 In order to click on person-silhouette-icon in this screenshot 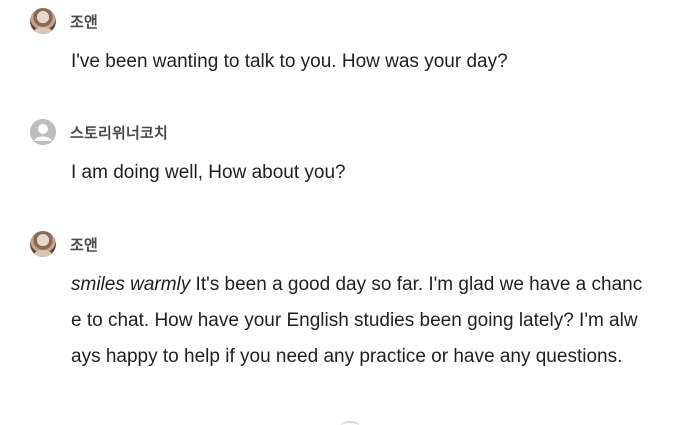, I will do `click(43, 132)`.